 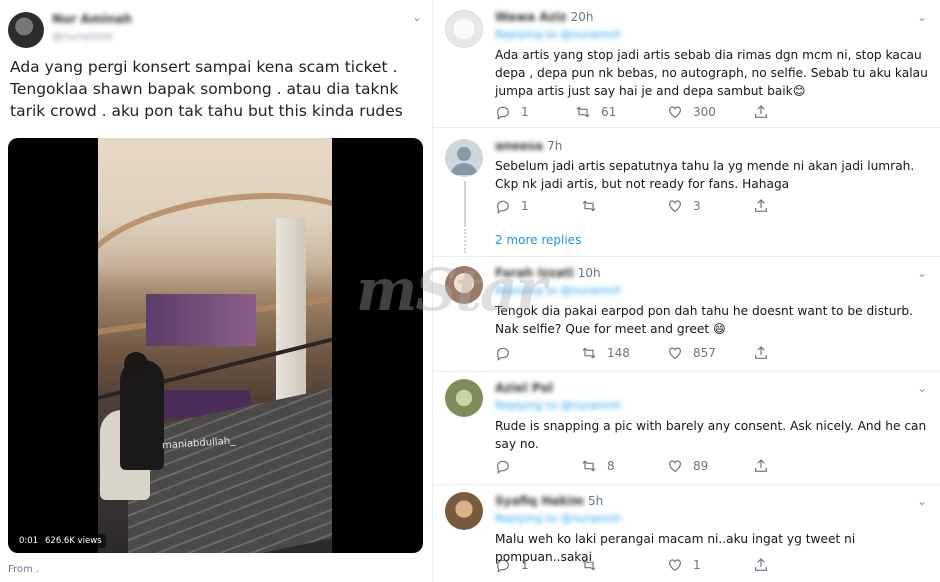 I want to click on action-bar: 8 89, so click(x=640, y=466).